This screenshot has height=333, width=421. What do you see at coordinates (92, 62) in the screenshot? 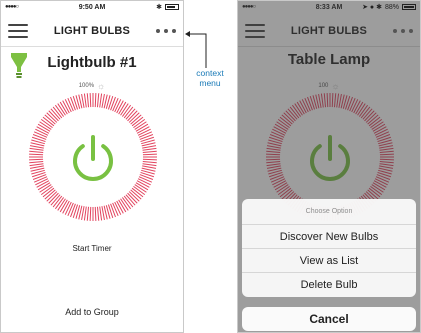
I see `bulb-name: Lightbulb #1` at bounding box center [92, 62].